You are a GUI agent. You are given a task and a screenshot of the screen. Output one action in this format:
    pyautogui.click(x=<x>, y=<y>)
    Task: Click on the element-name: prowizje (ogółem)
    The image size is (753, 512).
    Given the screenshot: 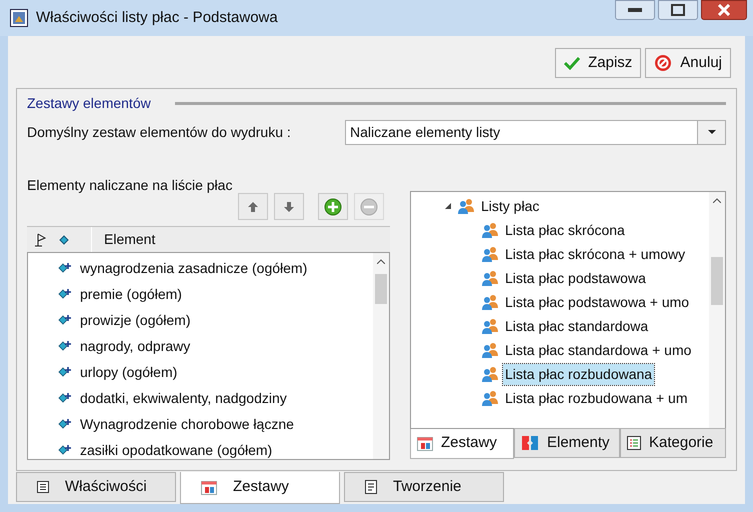 What is the action you would take?
    pyautogui.click(x=135, y=320)
    